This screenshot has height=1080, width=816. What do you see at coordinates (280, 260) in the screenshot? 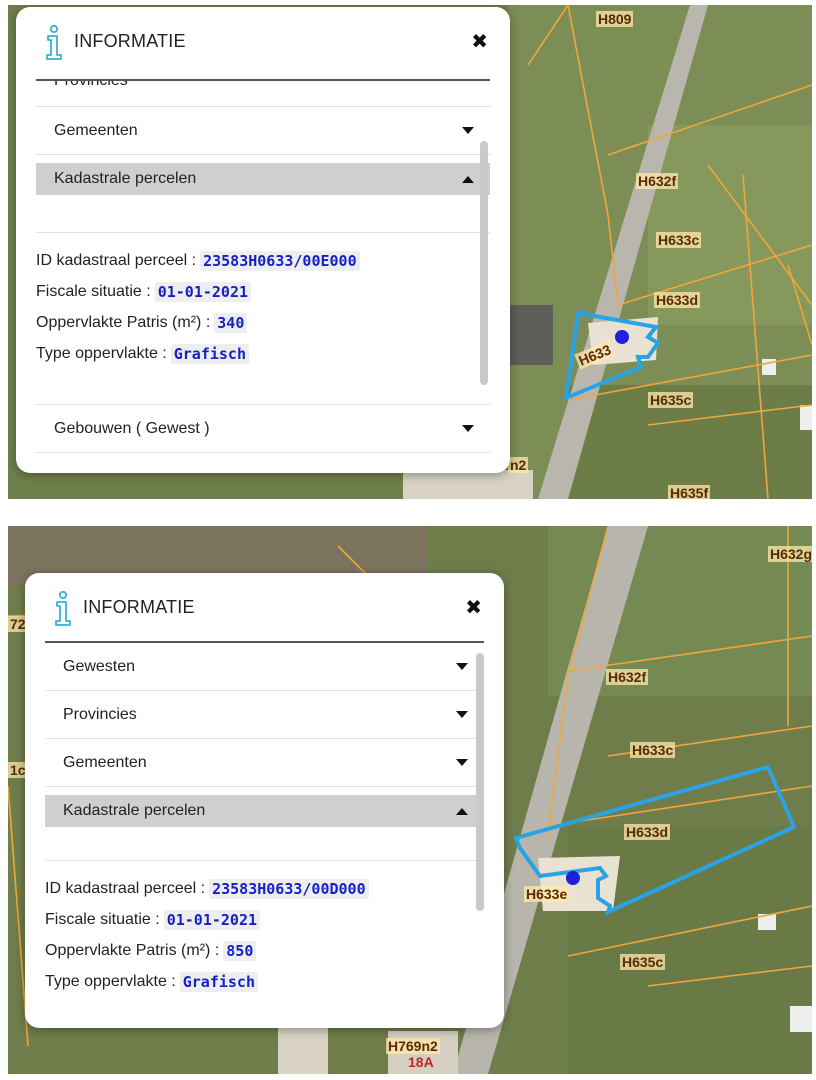
I see `detail-value: 23583H0633/00E000` at bounding box center [280, 260].